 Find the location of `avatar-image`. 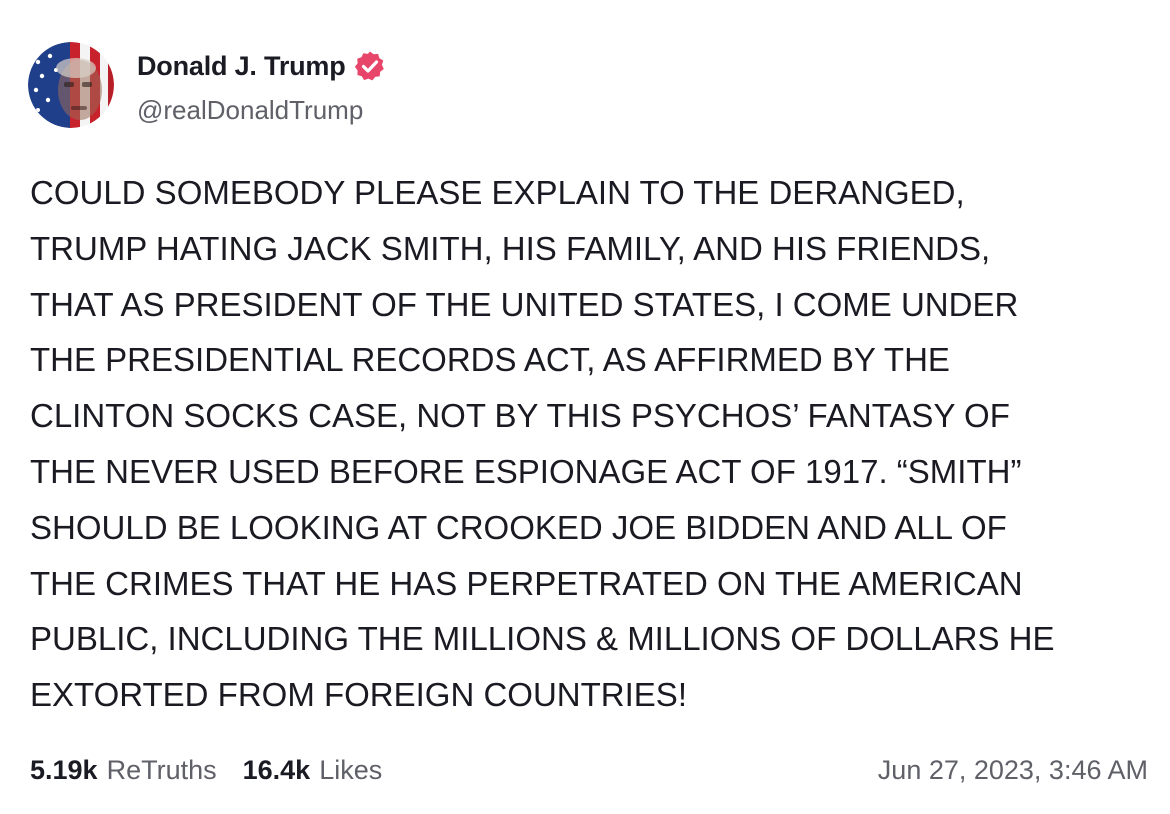

avatar-image is located at coordinates (71, 85).